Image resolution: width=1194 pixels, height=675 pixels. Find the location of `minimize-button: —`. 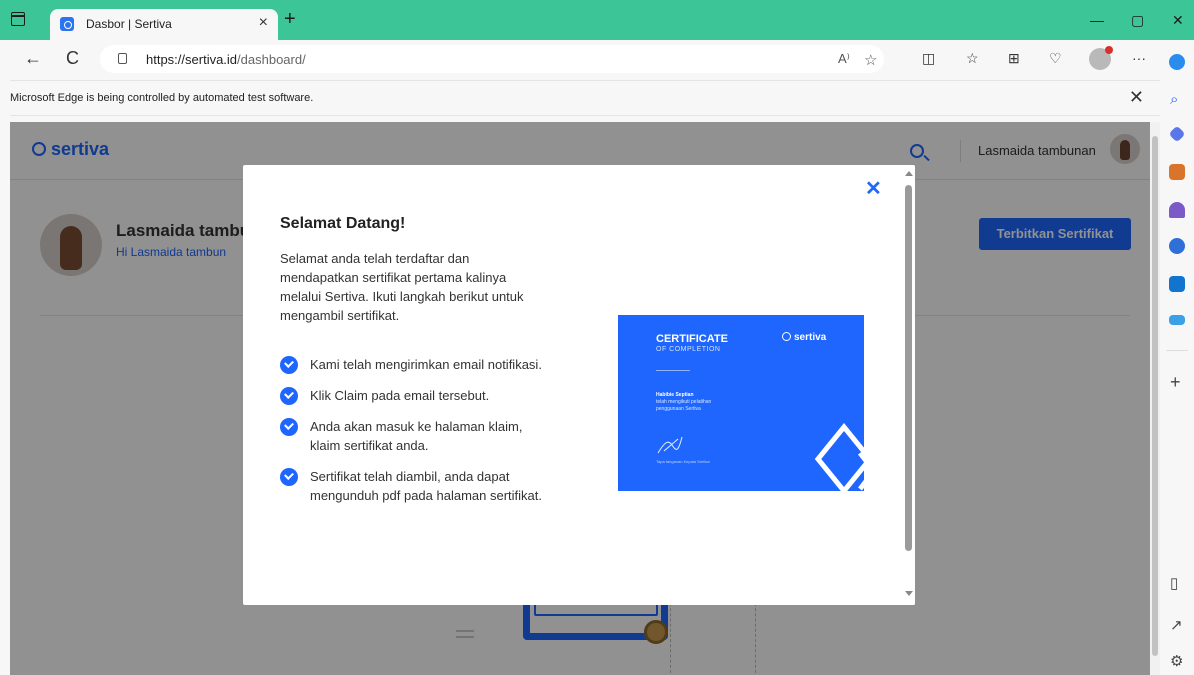

minimize-button: — is located at coordinates (1097, 20).